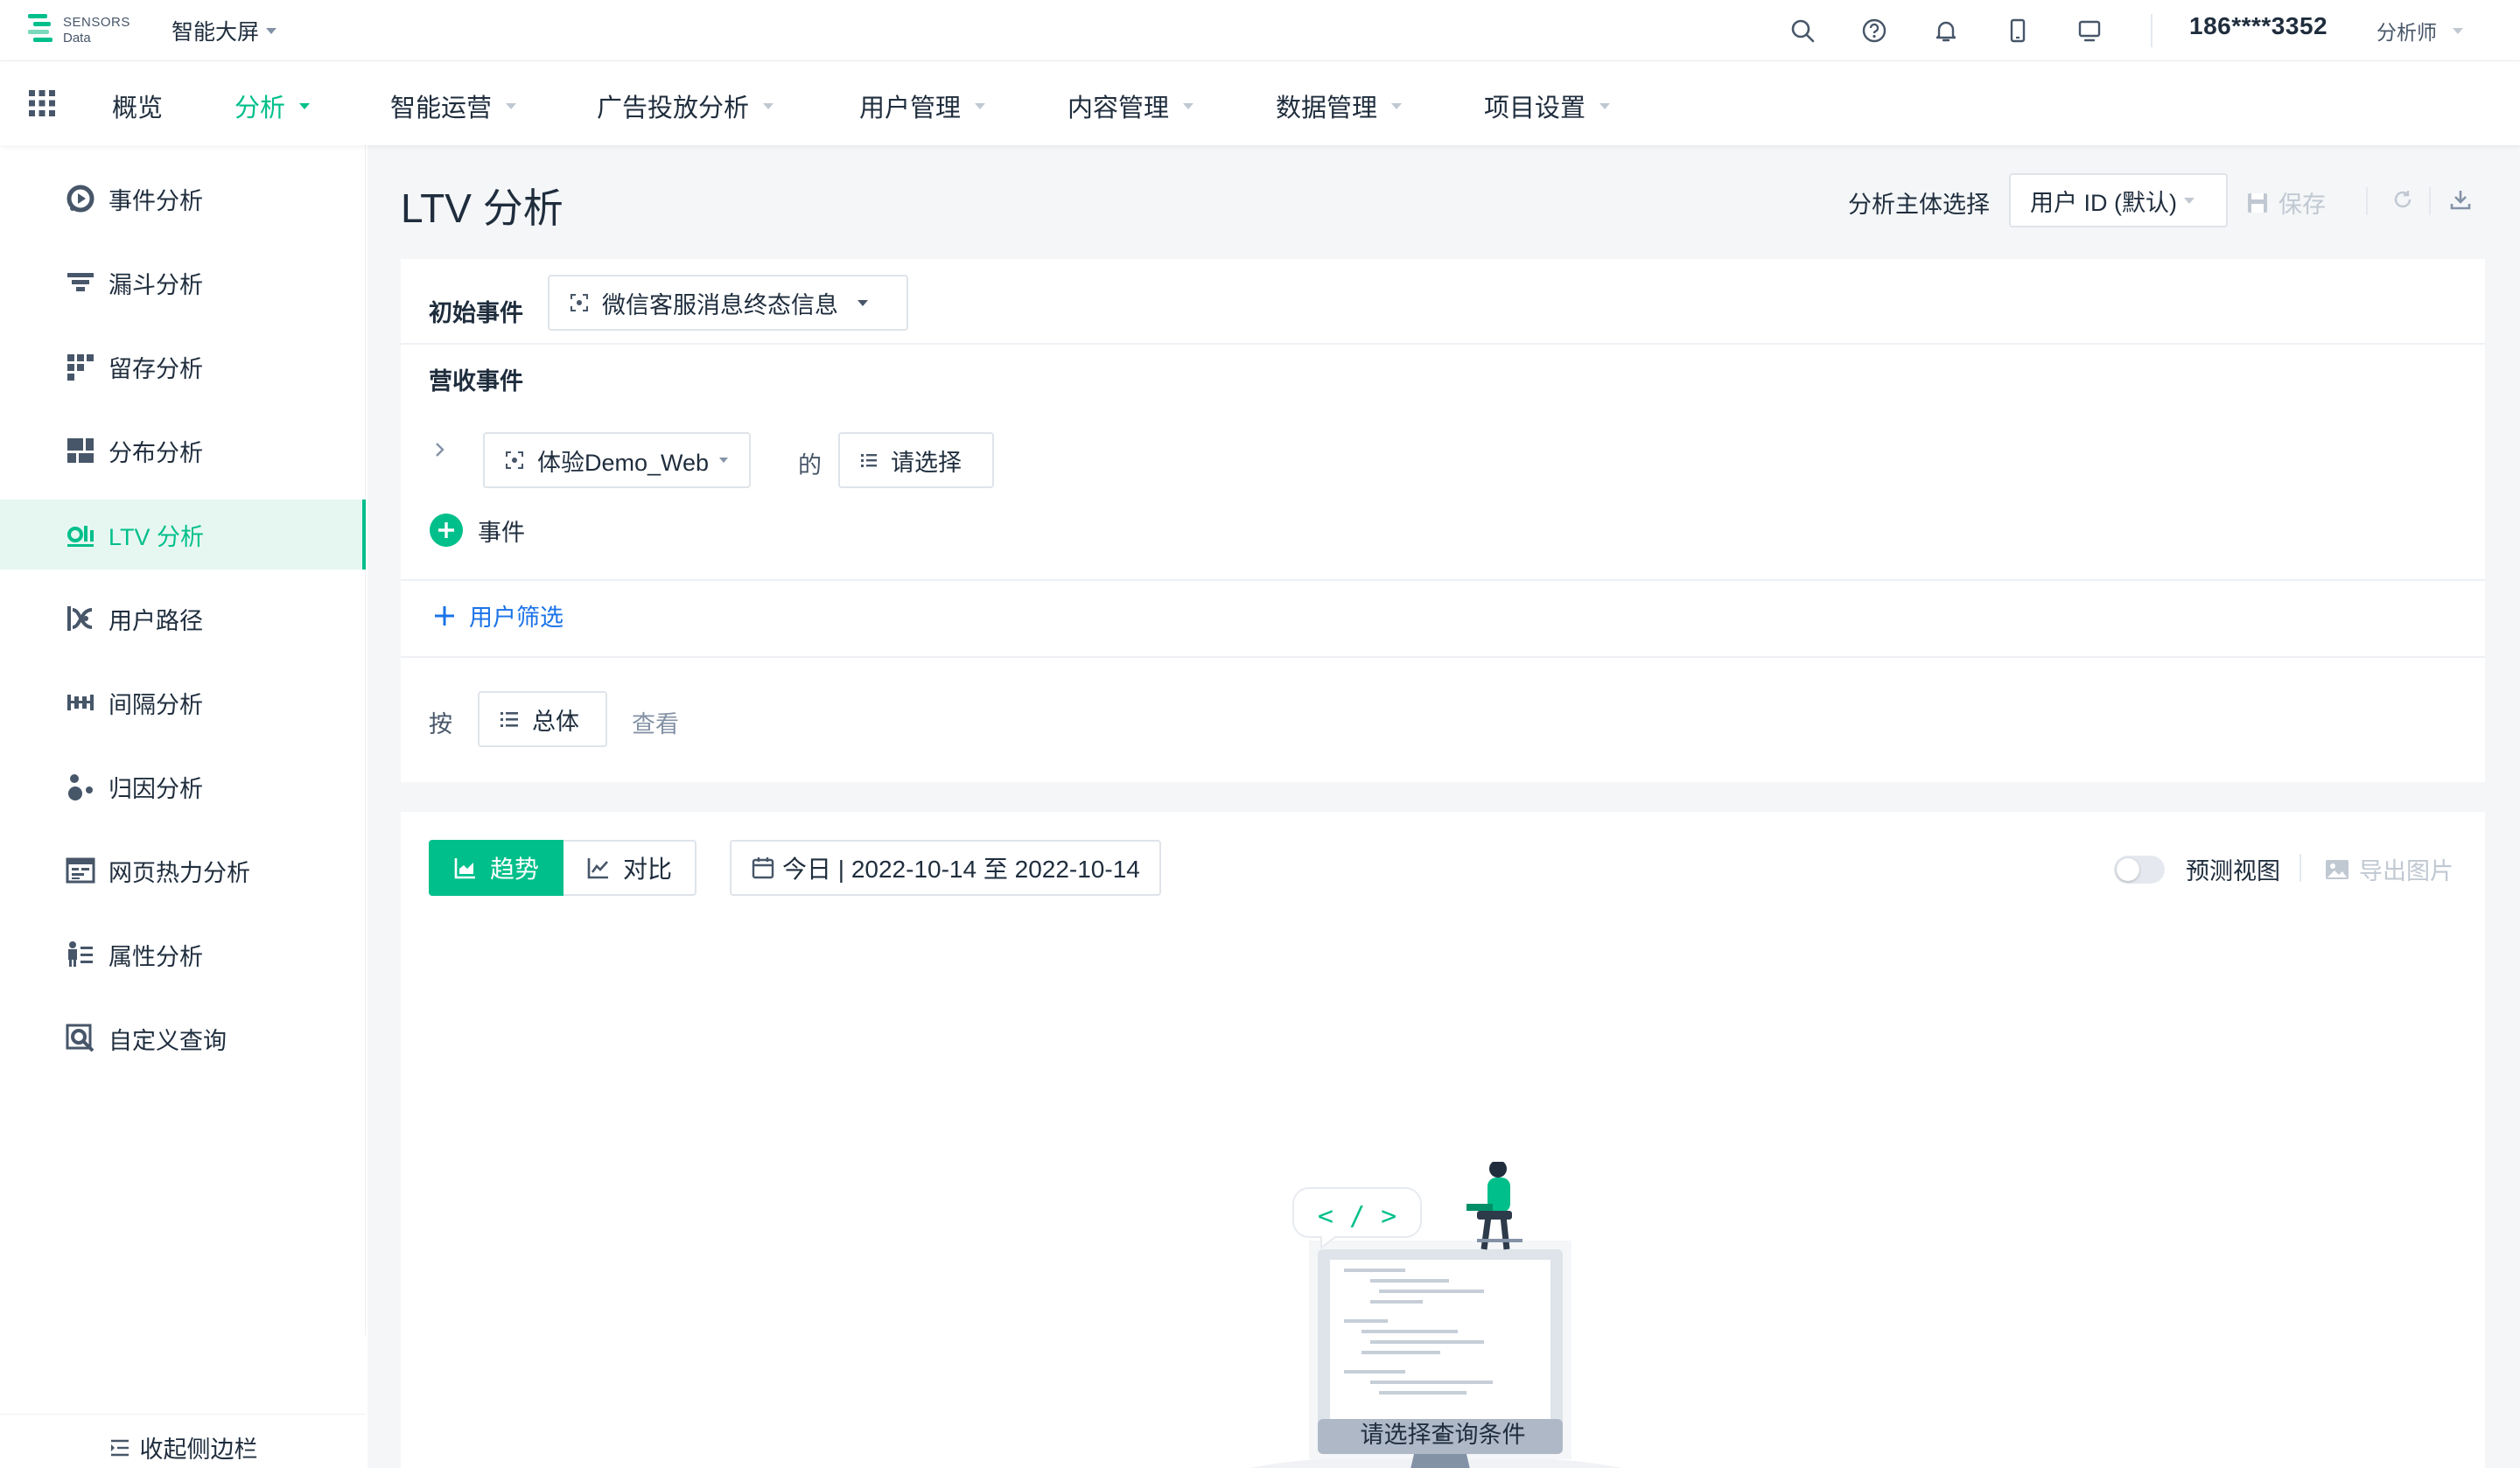 This screenshot has height=1468, width=2520. I want to click on group-by-select: 总体, so click(542, 719).